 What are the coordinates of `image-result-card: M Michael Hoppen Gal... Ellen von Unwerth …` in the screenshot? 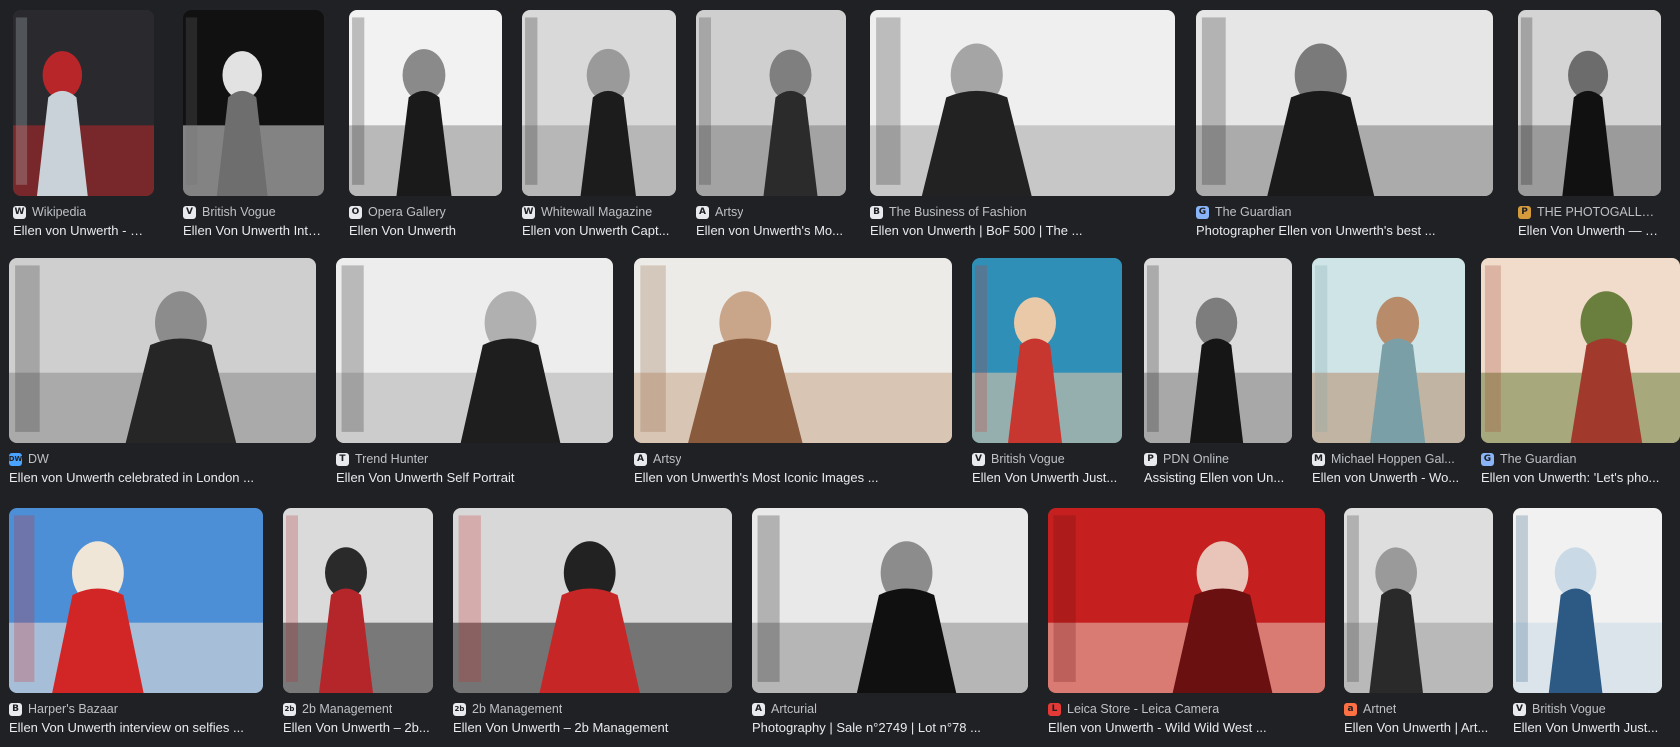 It's located at (1388, 371).